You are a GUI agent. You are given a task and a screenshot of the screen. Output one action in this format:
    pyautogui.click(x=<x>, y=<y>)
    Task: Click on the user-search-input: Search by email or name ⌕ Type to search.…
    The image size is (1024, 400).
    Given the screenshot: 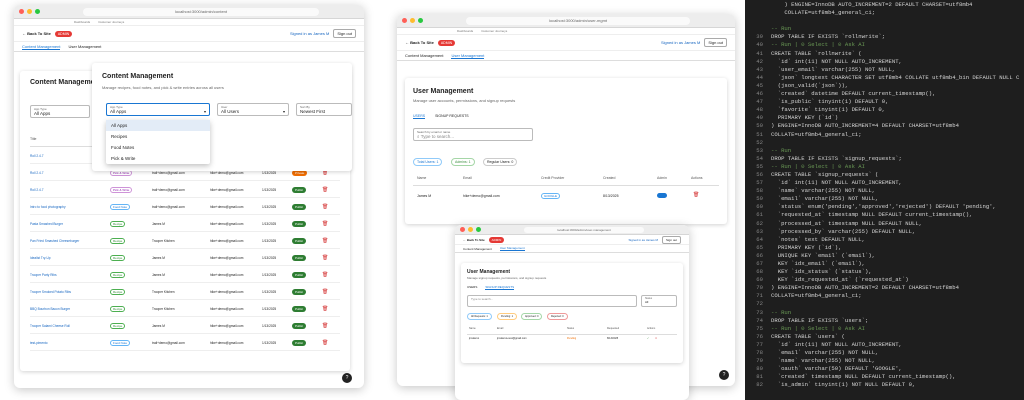 What is the action you would take?
    pyautogui.click(x=473, y=134)
    